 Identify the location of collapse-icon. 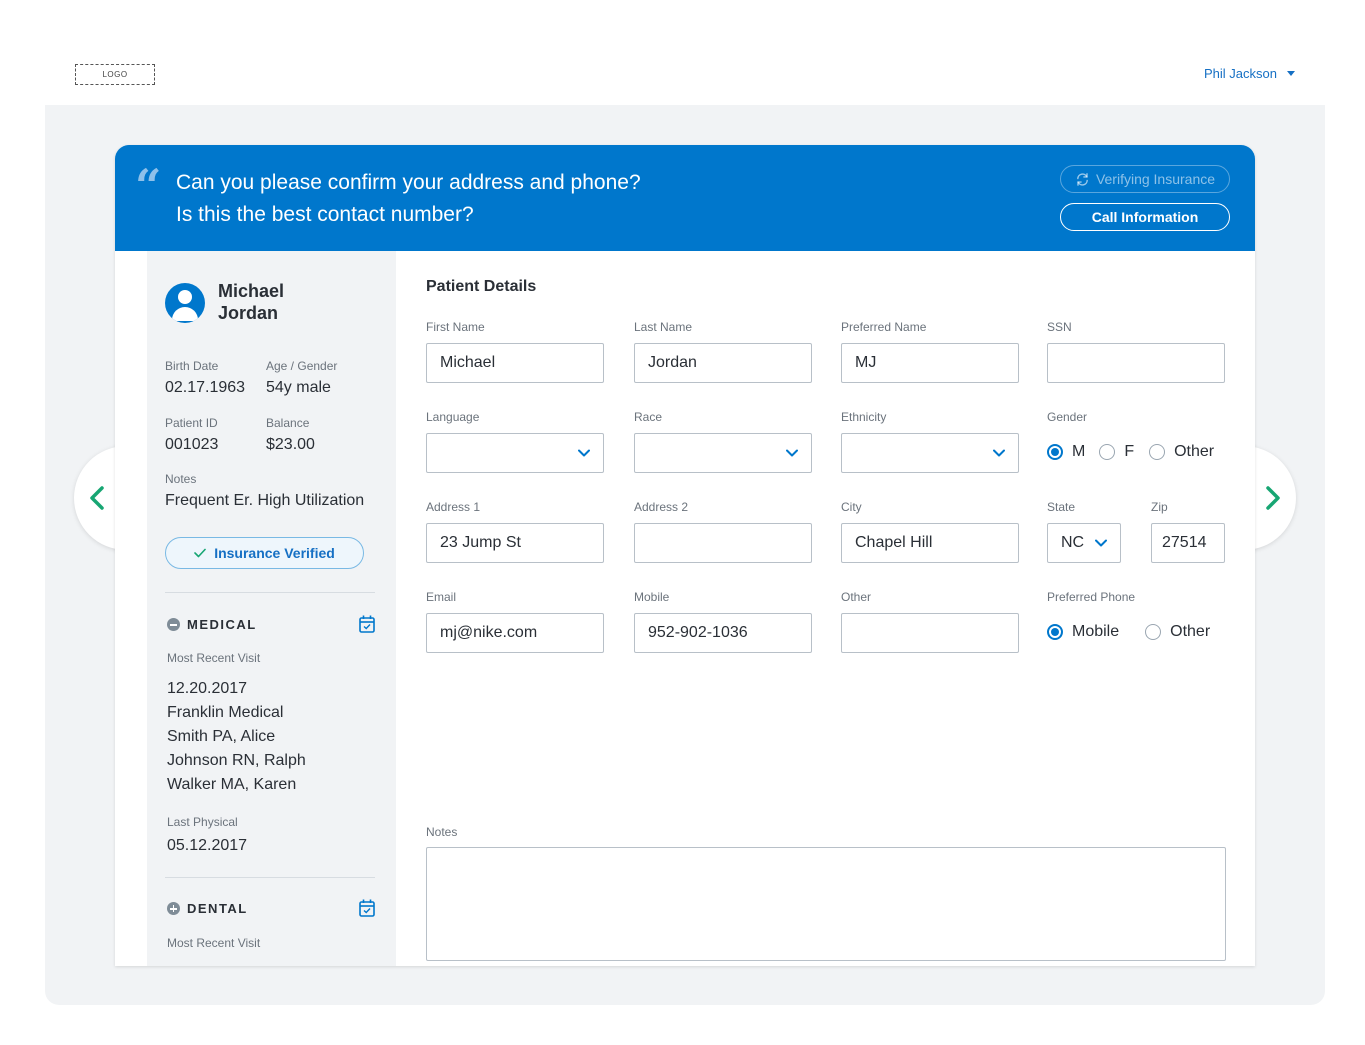
(173, 624).